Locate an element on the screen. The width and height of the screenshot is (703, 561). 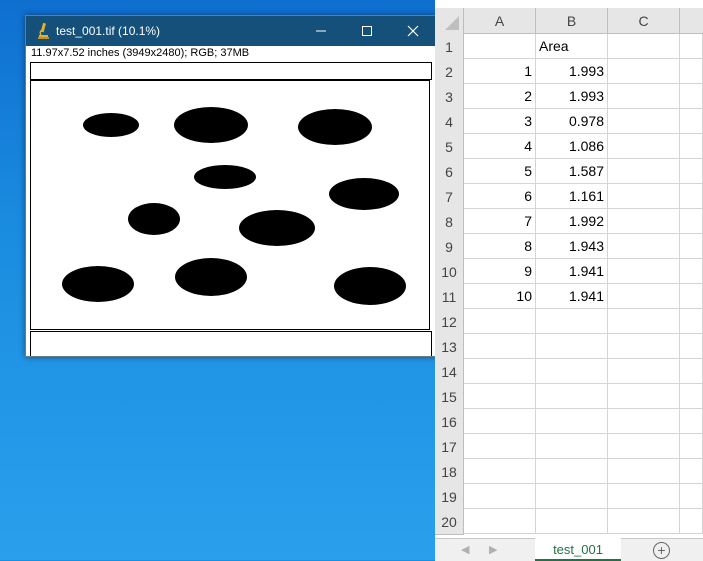
cell-d11 is located at coordinates (691, 296).